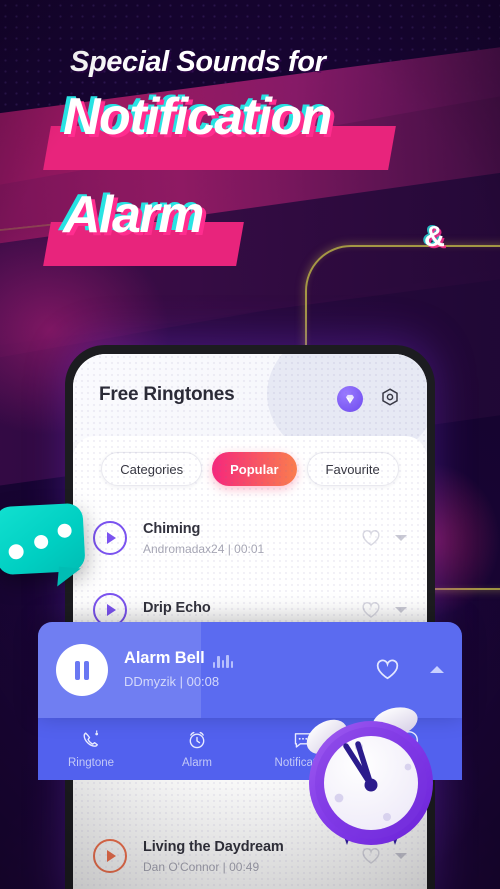 The width and height of the screenshot is (500, 889). I want to click on gear-icon, so click(390, 399).